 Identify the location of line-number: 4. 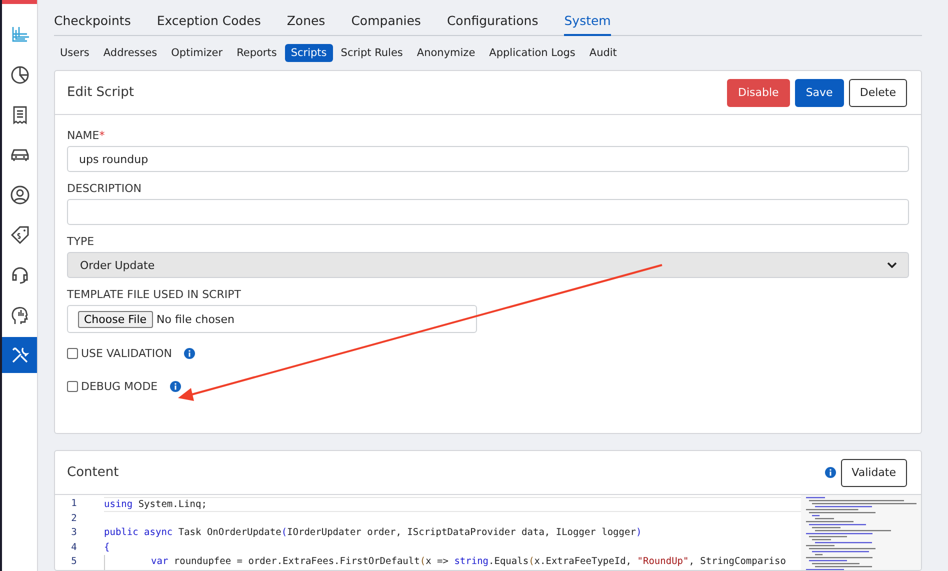
(74, 547).